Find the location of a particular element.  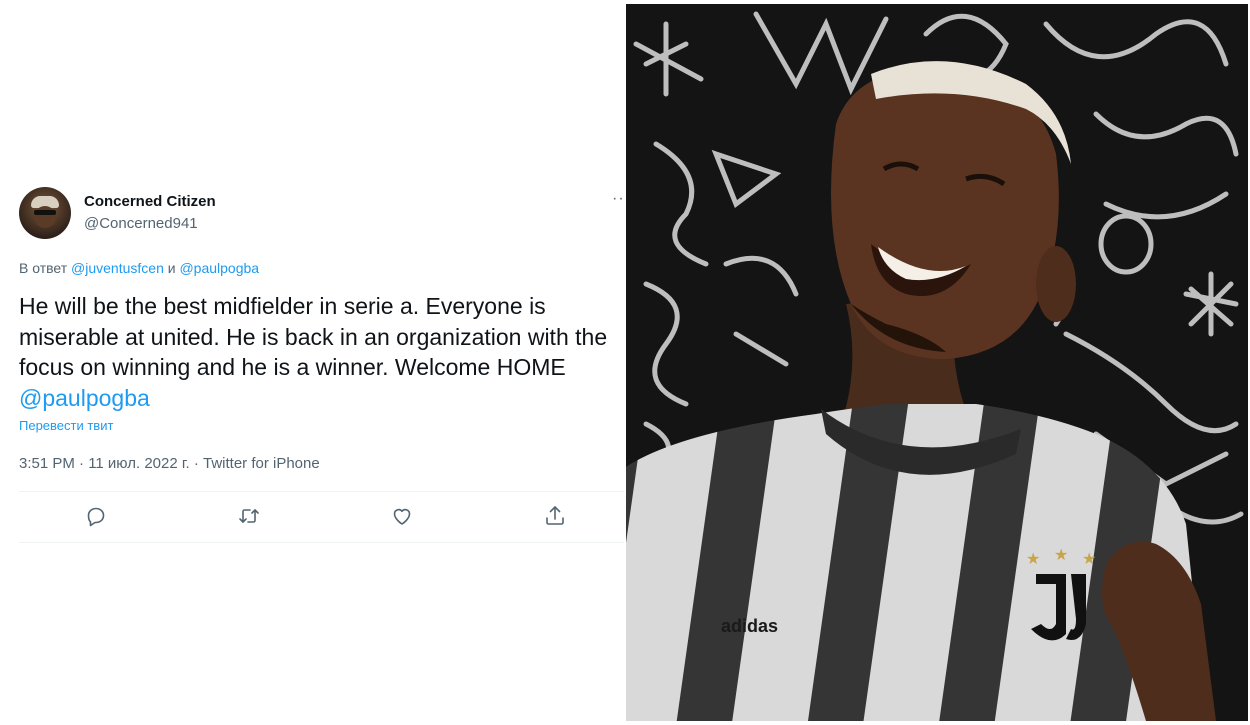

share-button is located at coordinates (556, 517).